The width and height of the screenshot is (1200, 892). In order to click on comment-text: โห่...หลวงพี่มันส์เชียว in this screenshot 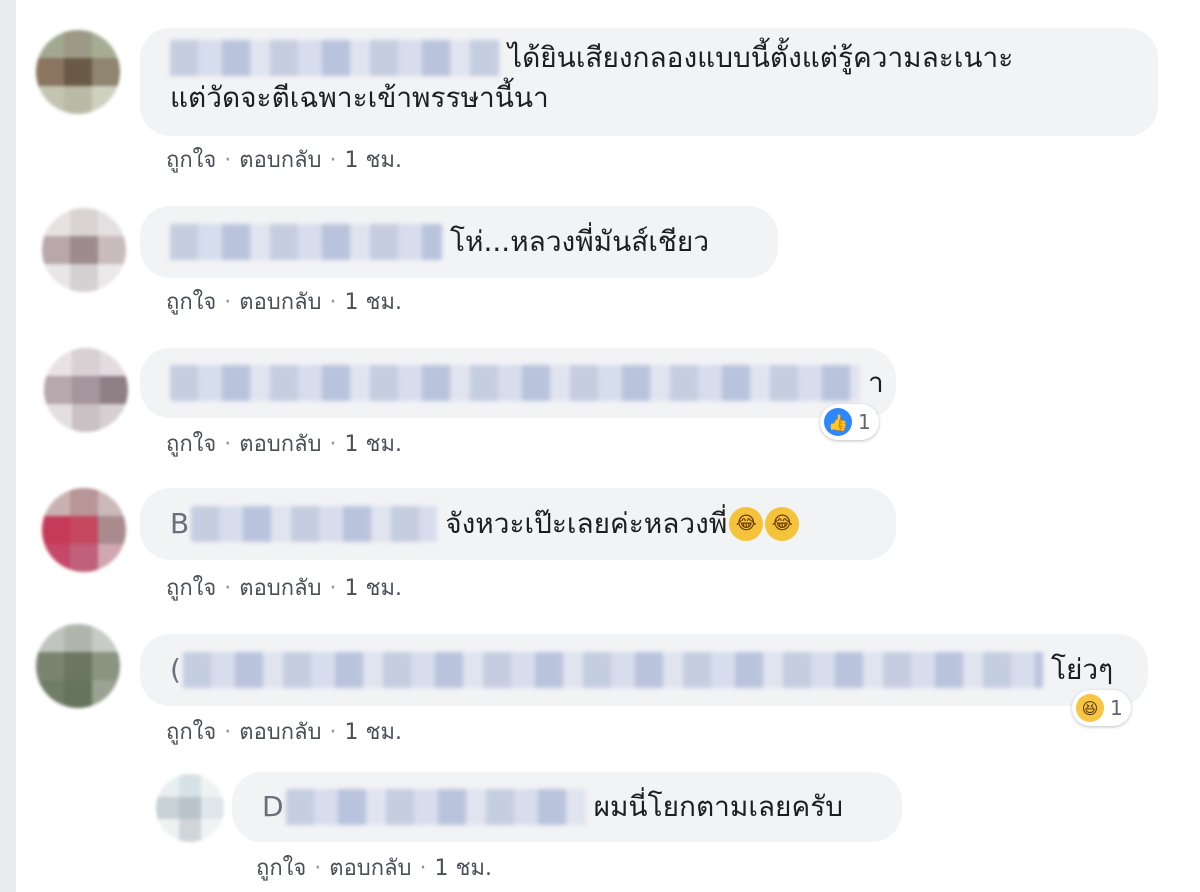, I will do `click(580, 241)`.